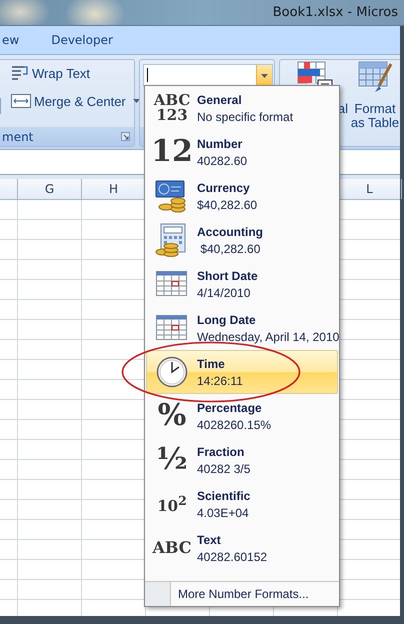 Image resolution: width=404 pixels, height=624 pixels. I want to click on format-glyph-icon: 12, so click(172, 152).